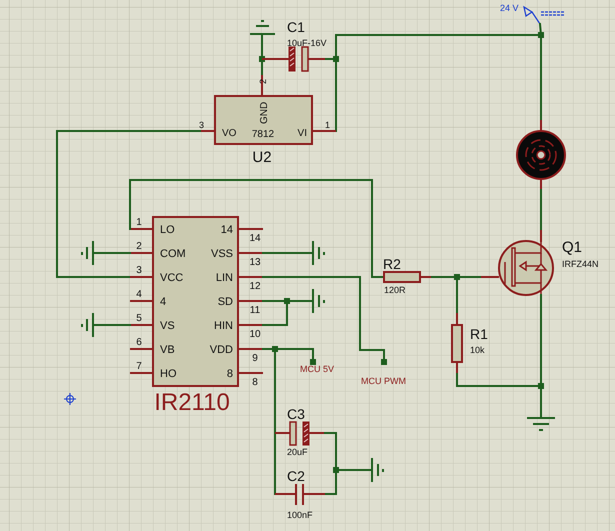 The width and height of the screenshot is (615, 531). Describe the element at coordinates (221, 350) in the screenshot. I see `pin-name: VDD` at that location.